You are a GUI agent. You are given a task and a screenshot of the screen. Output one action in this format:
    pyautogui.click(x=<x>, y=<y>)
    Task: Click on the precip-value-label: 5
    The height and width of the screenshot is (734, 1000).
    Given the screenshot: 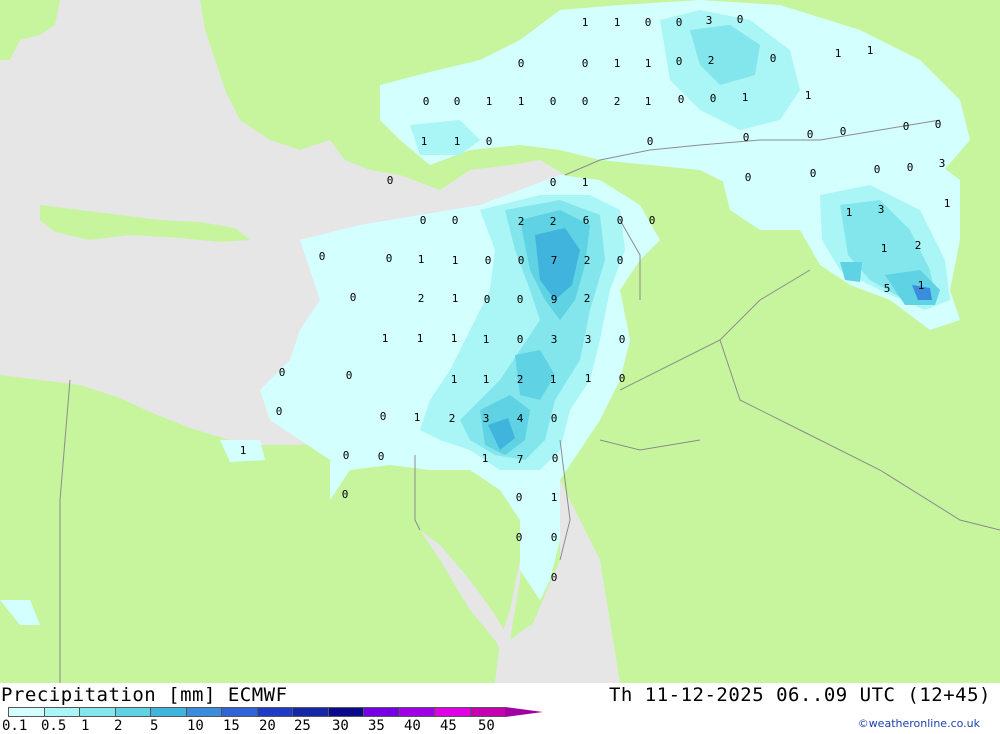 What is the action you would take?
    pyautogui.click(x=887, y=288)
    